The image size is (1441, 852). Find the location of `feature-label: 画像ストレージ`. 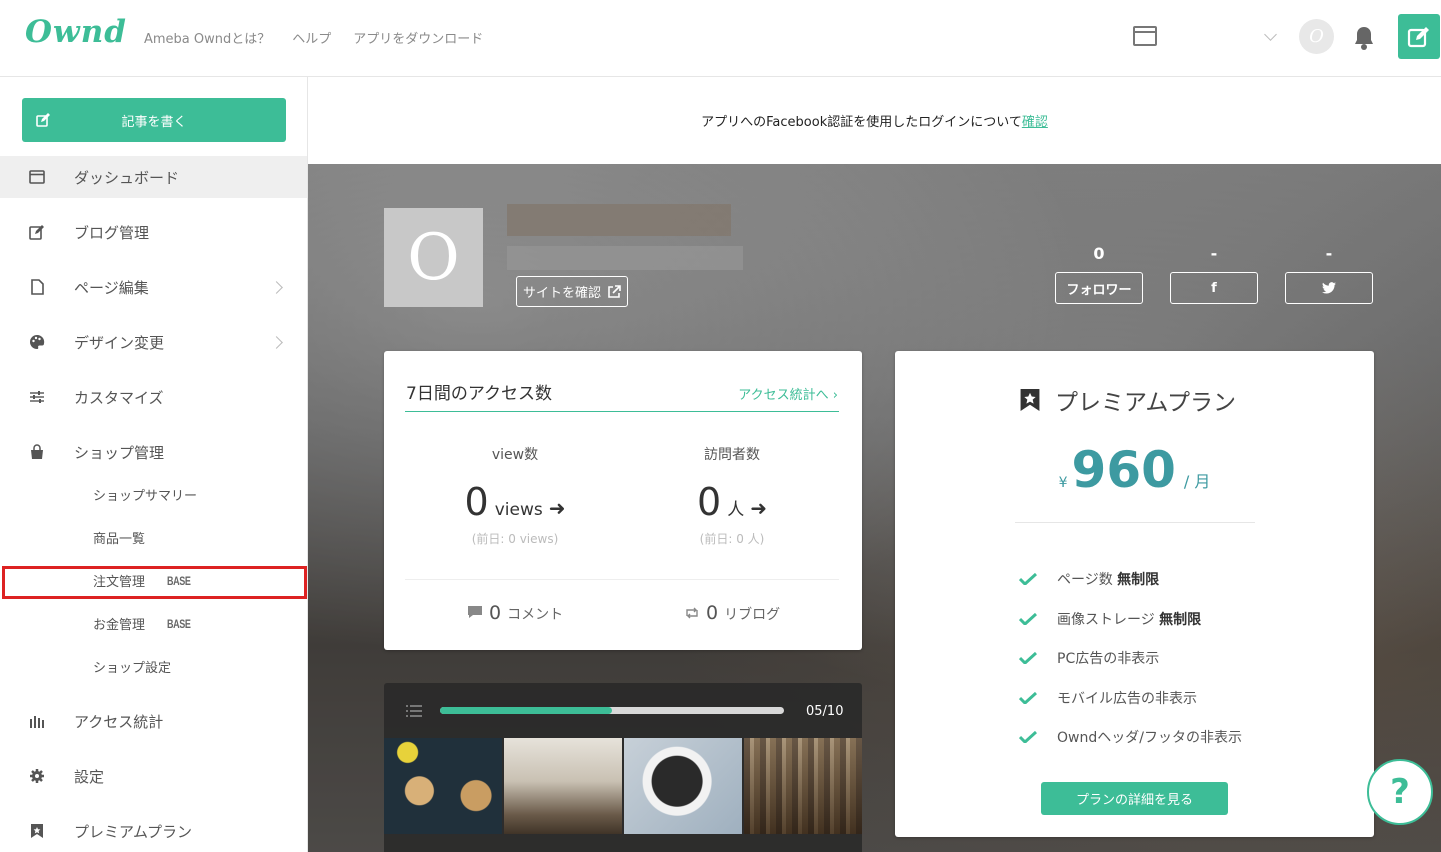

feature-label: 画像ストレージ is located at coordinates (1108, 620).